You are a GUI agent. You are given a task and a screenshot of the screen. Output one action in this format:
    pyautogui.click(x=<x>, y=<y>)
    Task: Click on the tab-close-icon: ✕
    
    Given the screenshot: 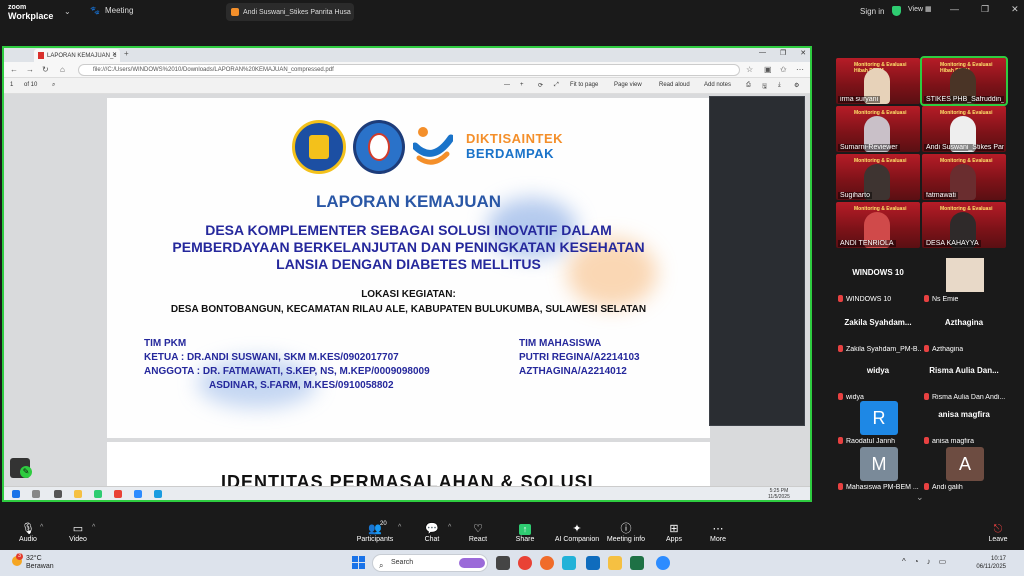 What is the action you would take?
    pyautogui.click(x=114, y=54)
    